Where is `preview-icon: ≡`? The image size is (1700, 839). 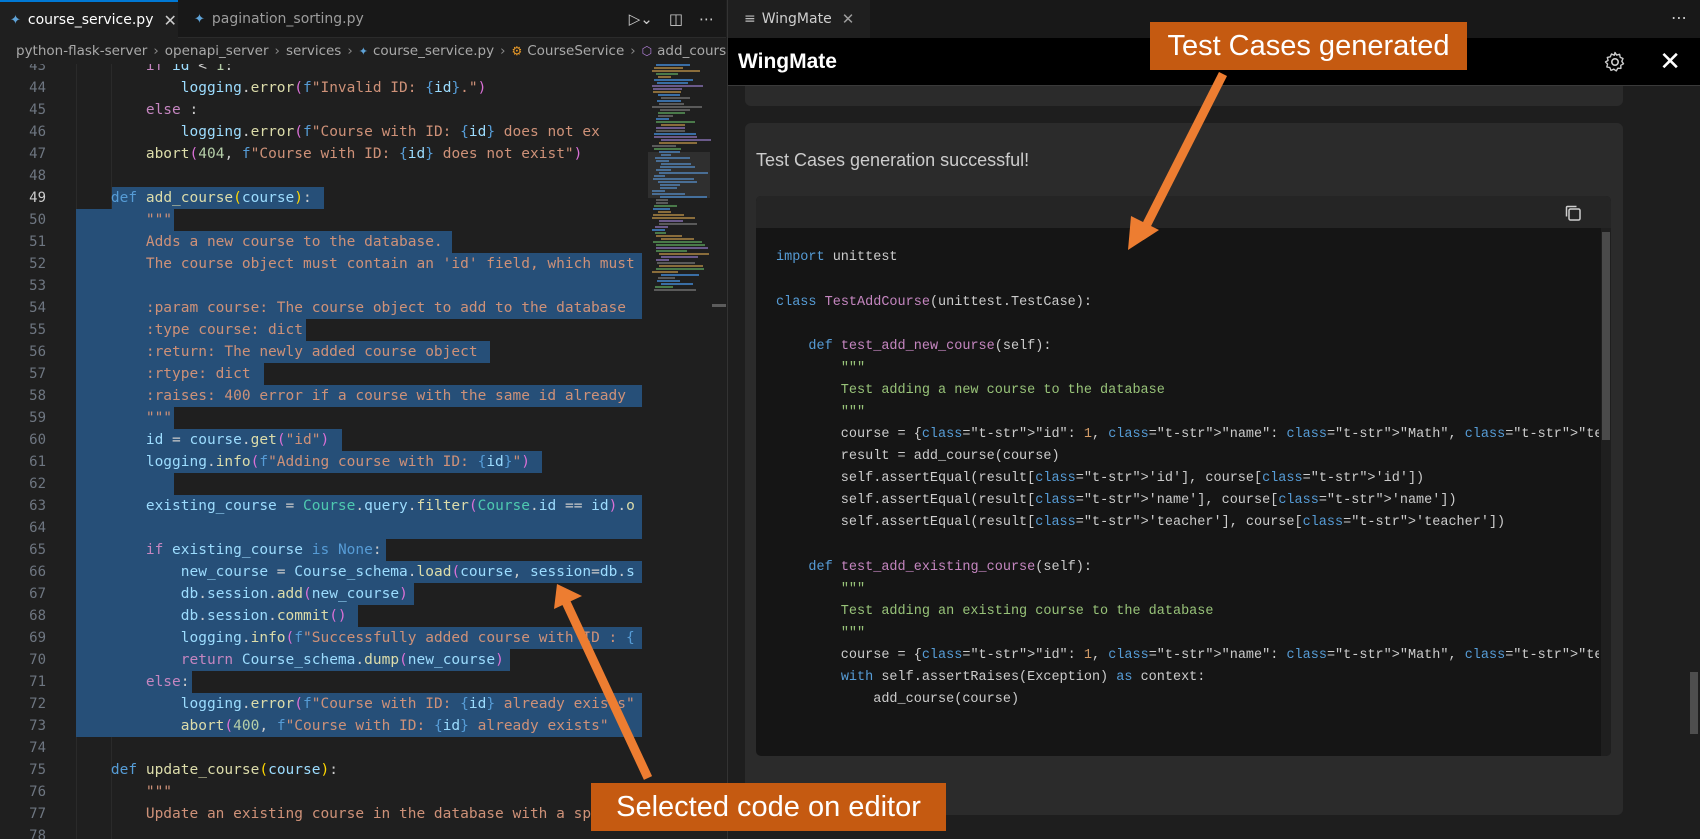
preview-icon: ≡ is located at coordinates (750, 19).